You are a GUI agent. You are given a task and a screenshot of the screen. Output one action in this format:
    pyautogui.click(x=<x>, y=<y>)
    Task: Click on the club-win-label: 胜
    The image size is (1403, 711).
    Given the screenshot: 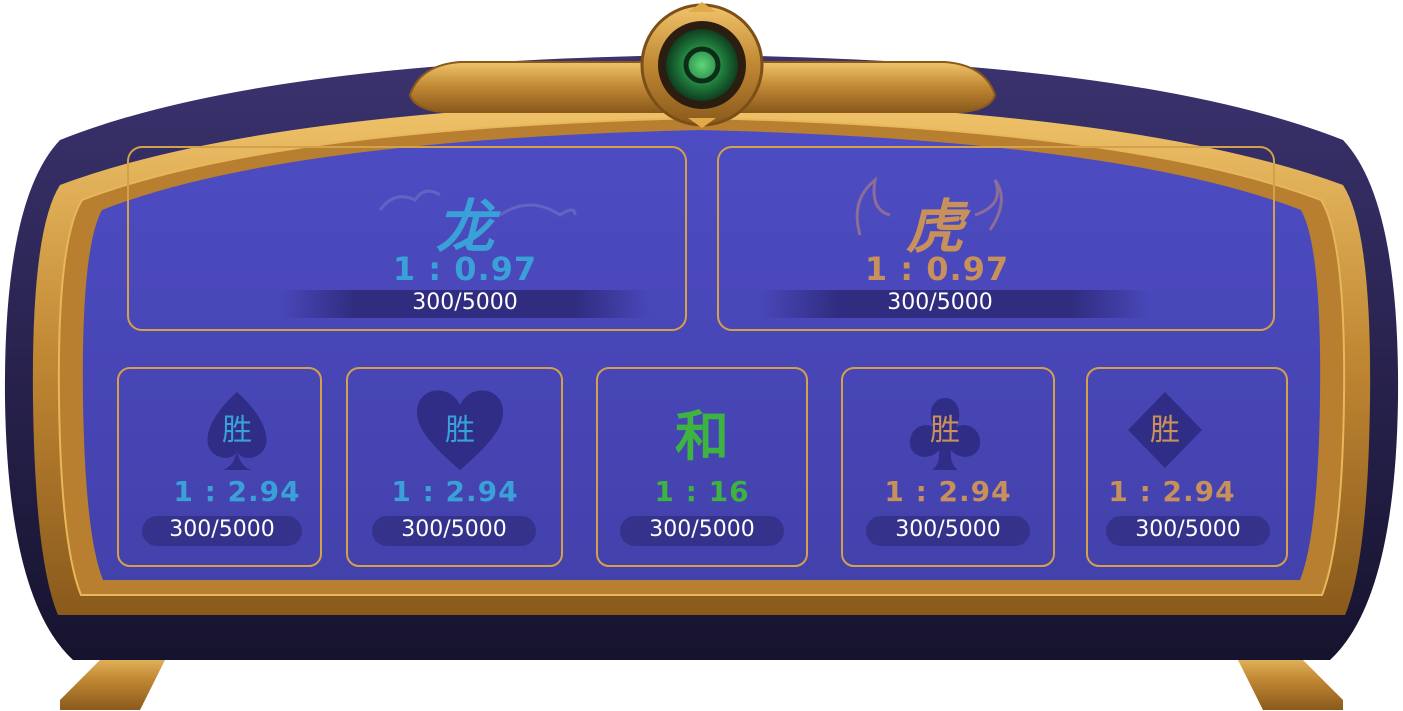 What is the action you would take?
    pyautogui.click(x=945, y=430)
    